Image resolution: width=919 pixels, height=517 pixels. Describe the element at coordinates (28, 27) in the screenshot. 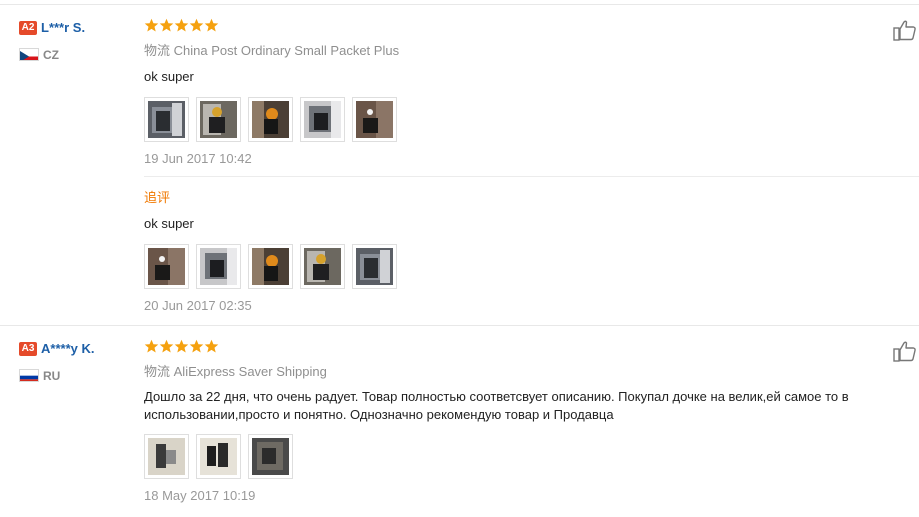

I see `level-badge: A2` at that location.